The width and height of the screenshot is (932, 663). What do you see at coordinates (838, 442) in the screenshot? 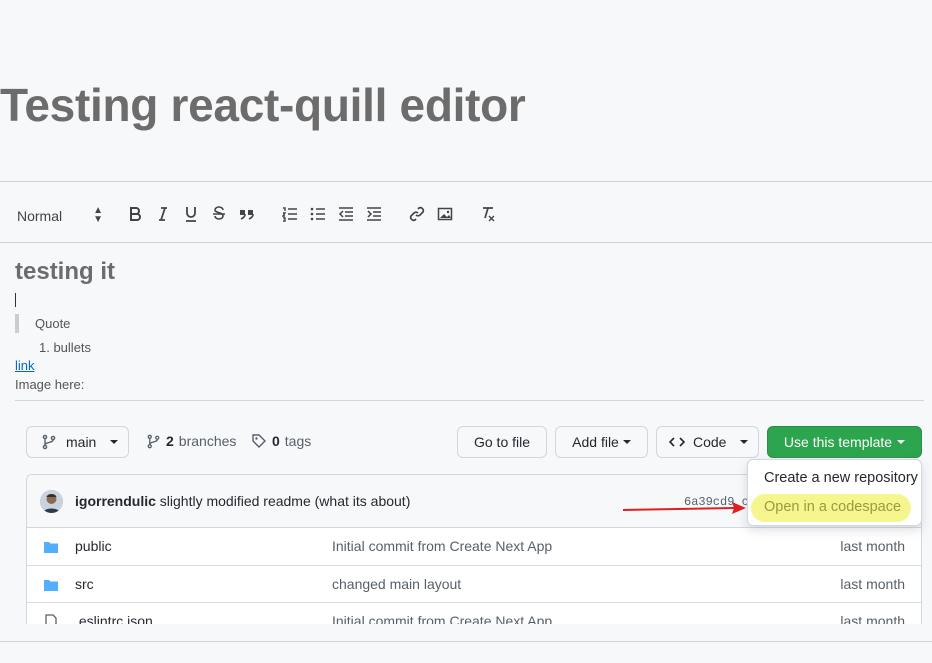
I see `use-template-label: Use this template` at bounding box center [838, 442].